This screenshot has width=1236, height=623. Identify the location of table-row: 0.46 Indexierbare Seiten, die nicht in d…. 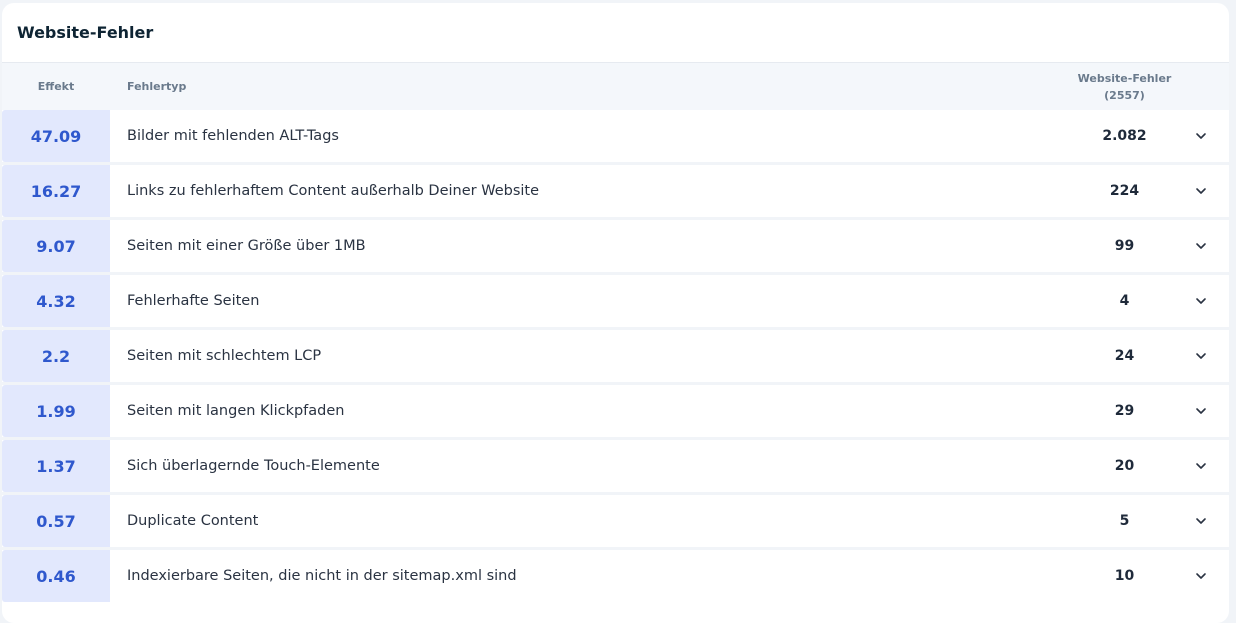
(615, 576).